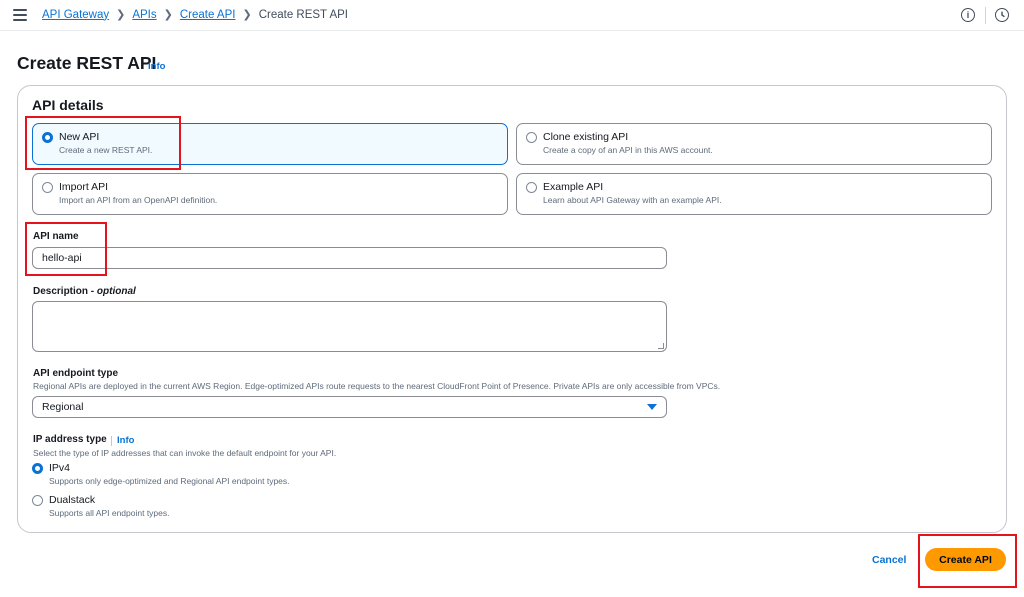  Describe the element at coordinates (109, 513) in the screenshot. I see `dualstack-description: Supports all API endpoint types.` at that location.